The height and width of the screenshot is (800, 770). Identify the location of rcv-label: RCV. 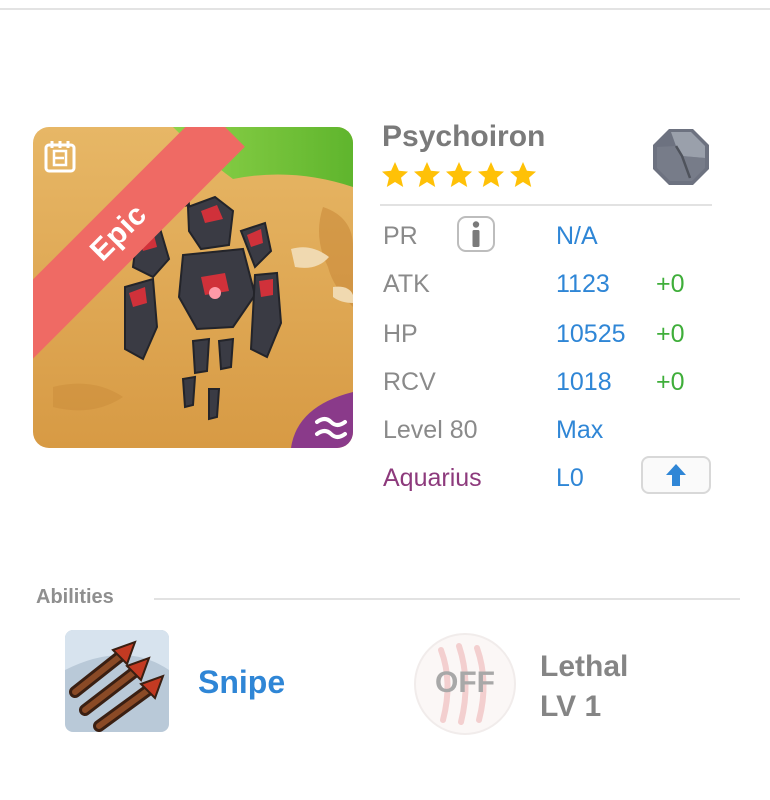
(409, 382).